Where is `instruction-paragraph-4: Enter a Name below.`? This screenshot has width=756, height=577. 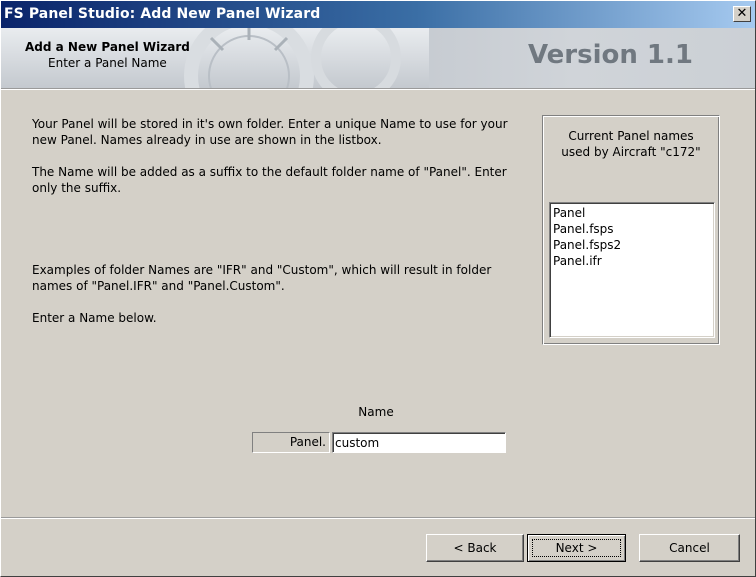 instruction-paragraph-4: Enter a Name below. is located at coordinates (94, 318).